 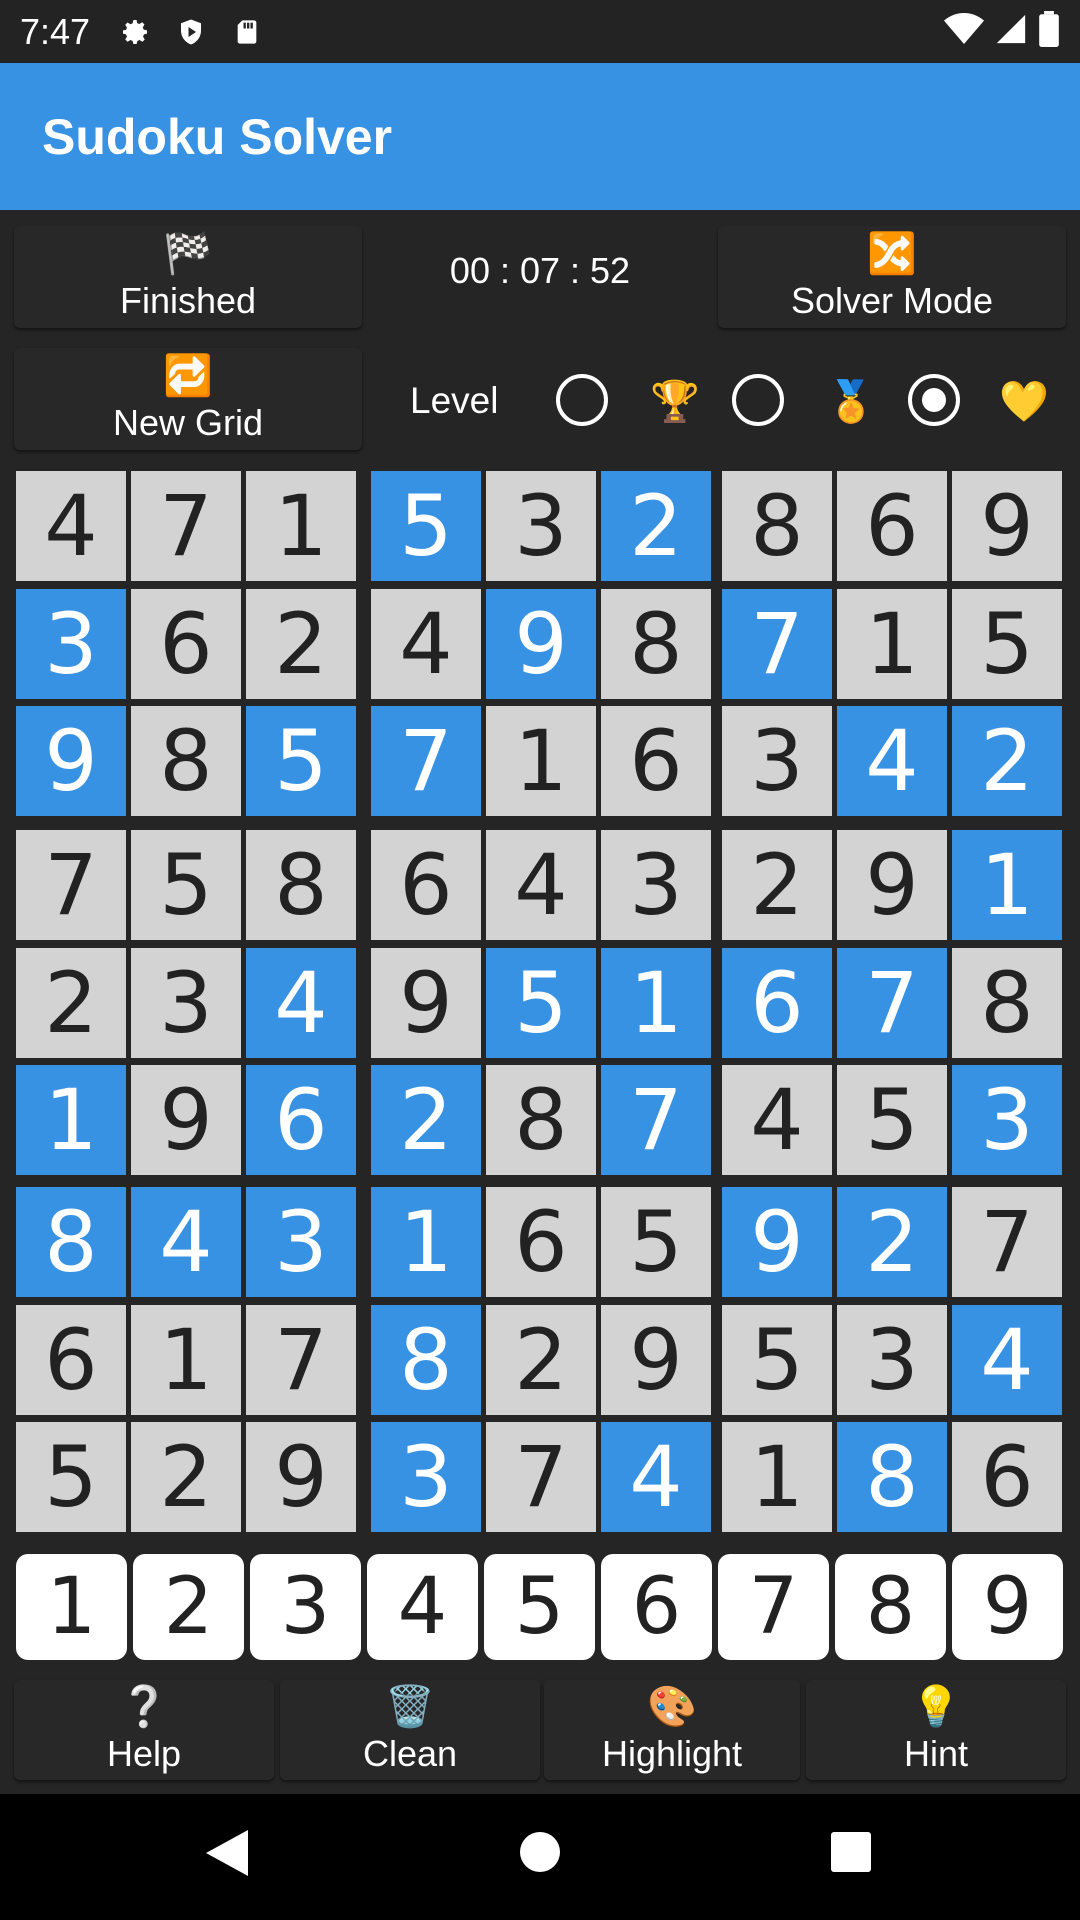 I want to click on grid-cell-r5-c9: 8, so click(x=1007, y=1003).